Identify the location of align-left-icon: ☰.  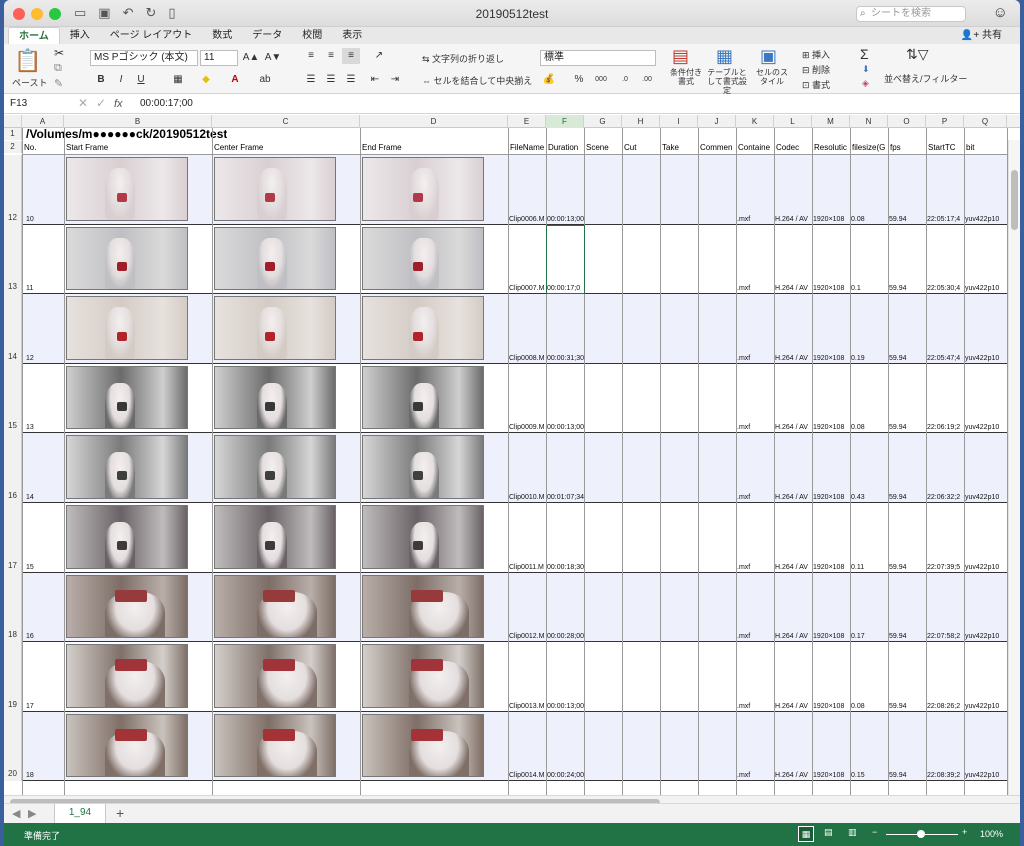
(311, 80).